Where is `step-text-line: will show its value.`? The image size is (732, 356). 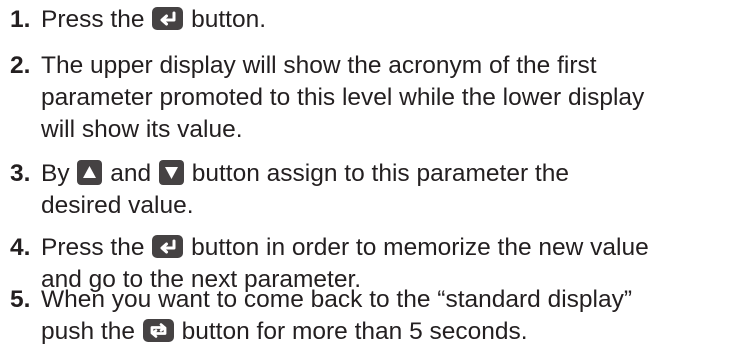
step-text-line: will show its value. is located at coordinates (142, 129).